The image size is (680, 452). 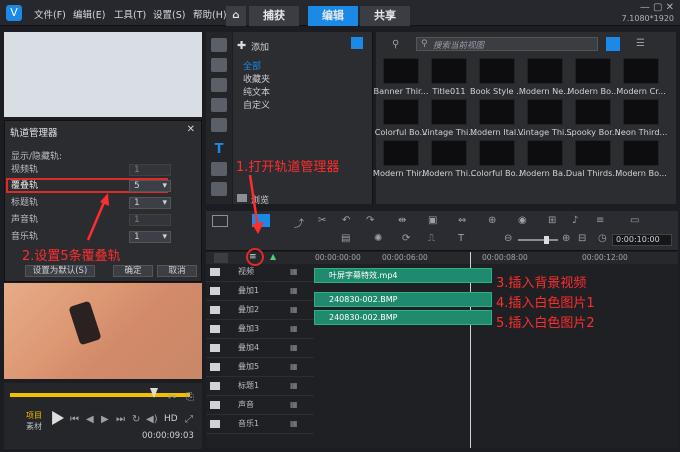 What do you see at coordinates (210, 14) in the screenshot?
I see `menu-help: 帮助(H)` at bounding box center [210, 14].